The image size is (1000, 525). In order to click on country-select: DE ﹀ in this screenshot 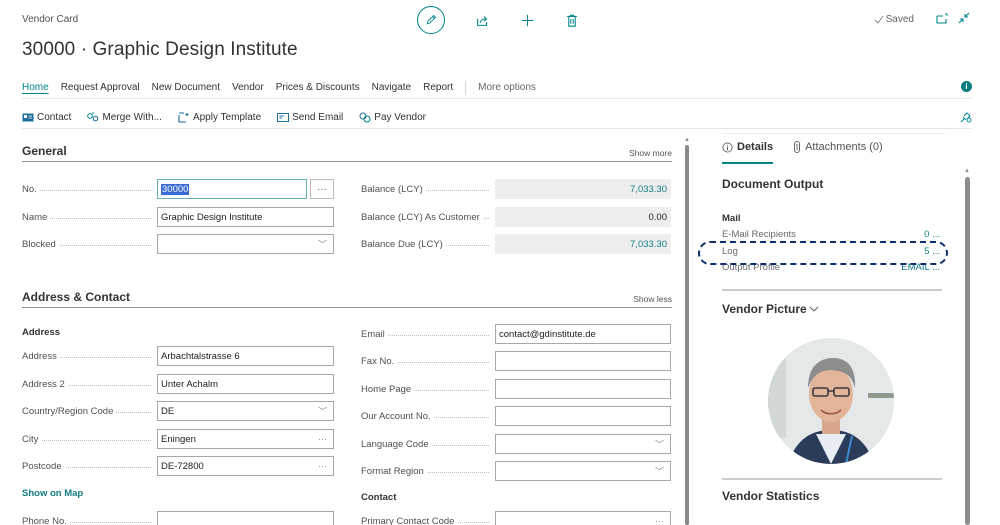, I will do `click(245, 411)`.